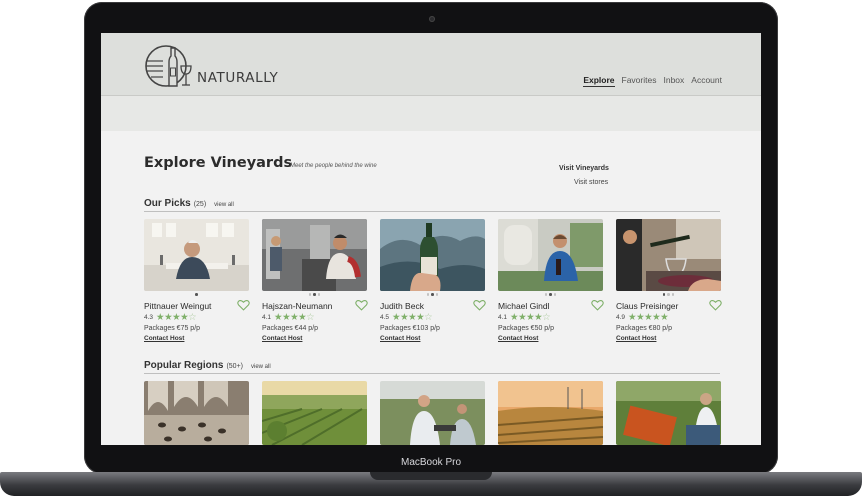 The image size is (862, 497). Describe the element at coordinates (599, 81) in the screenshot. I see `nav-explore: Explore` at that location.